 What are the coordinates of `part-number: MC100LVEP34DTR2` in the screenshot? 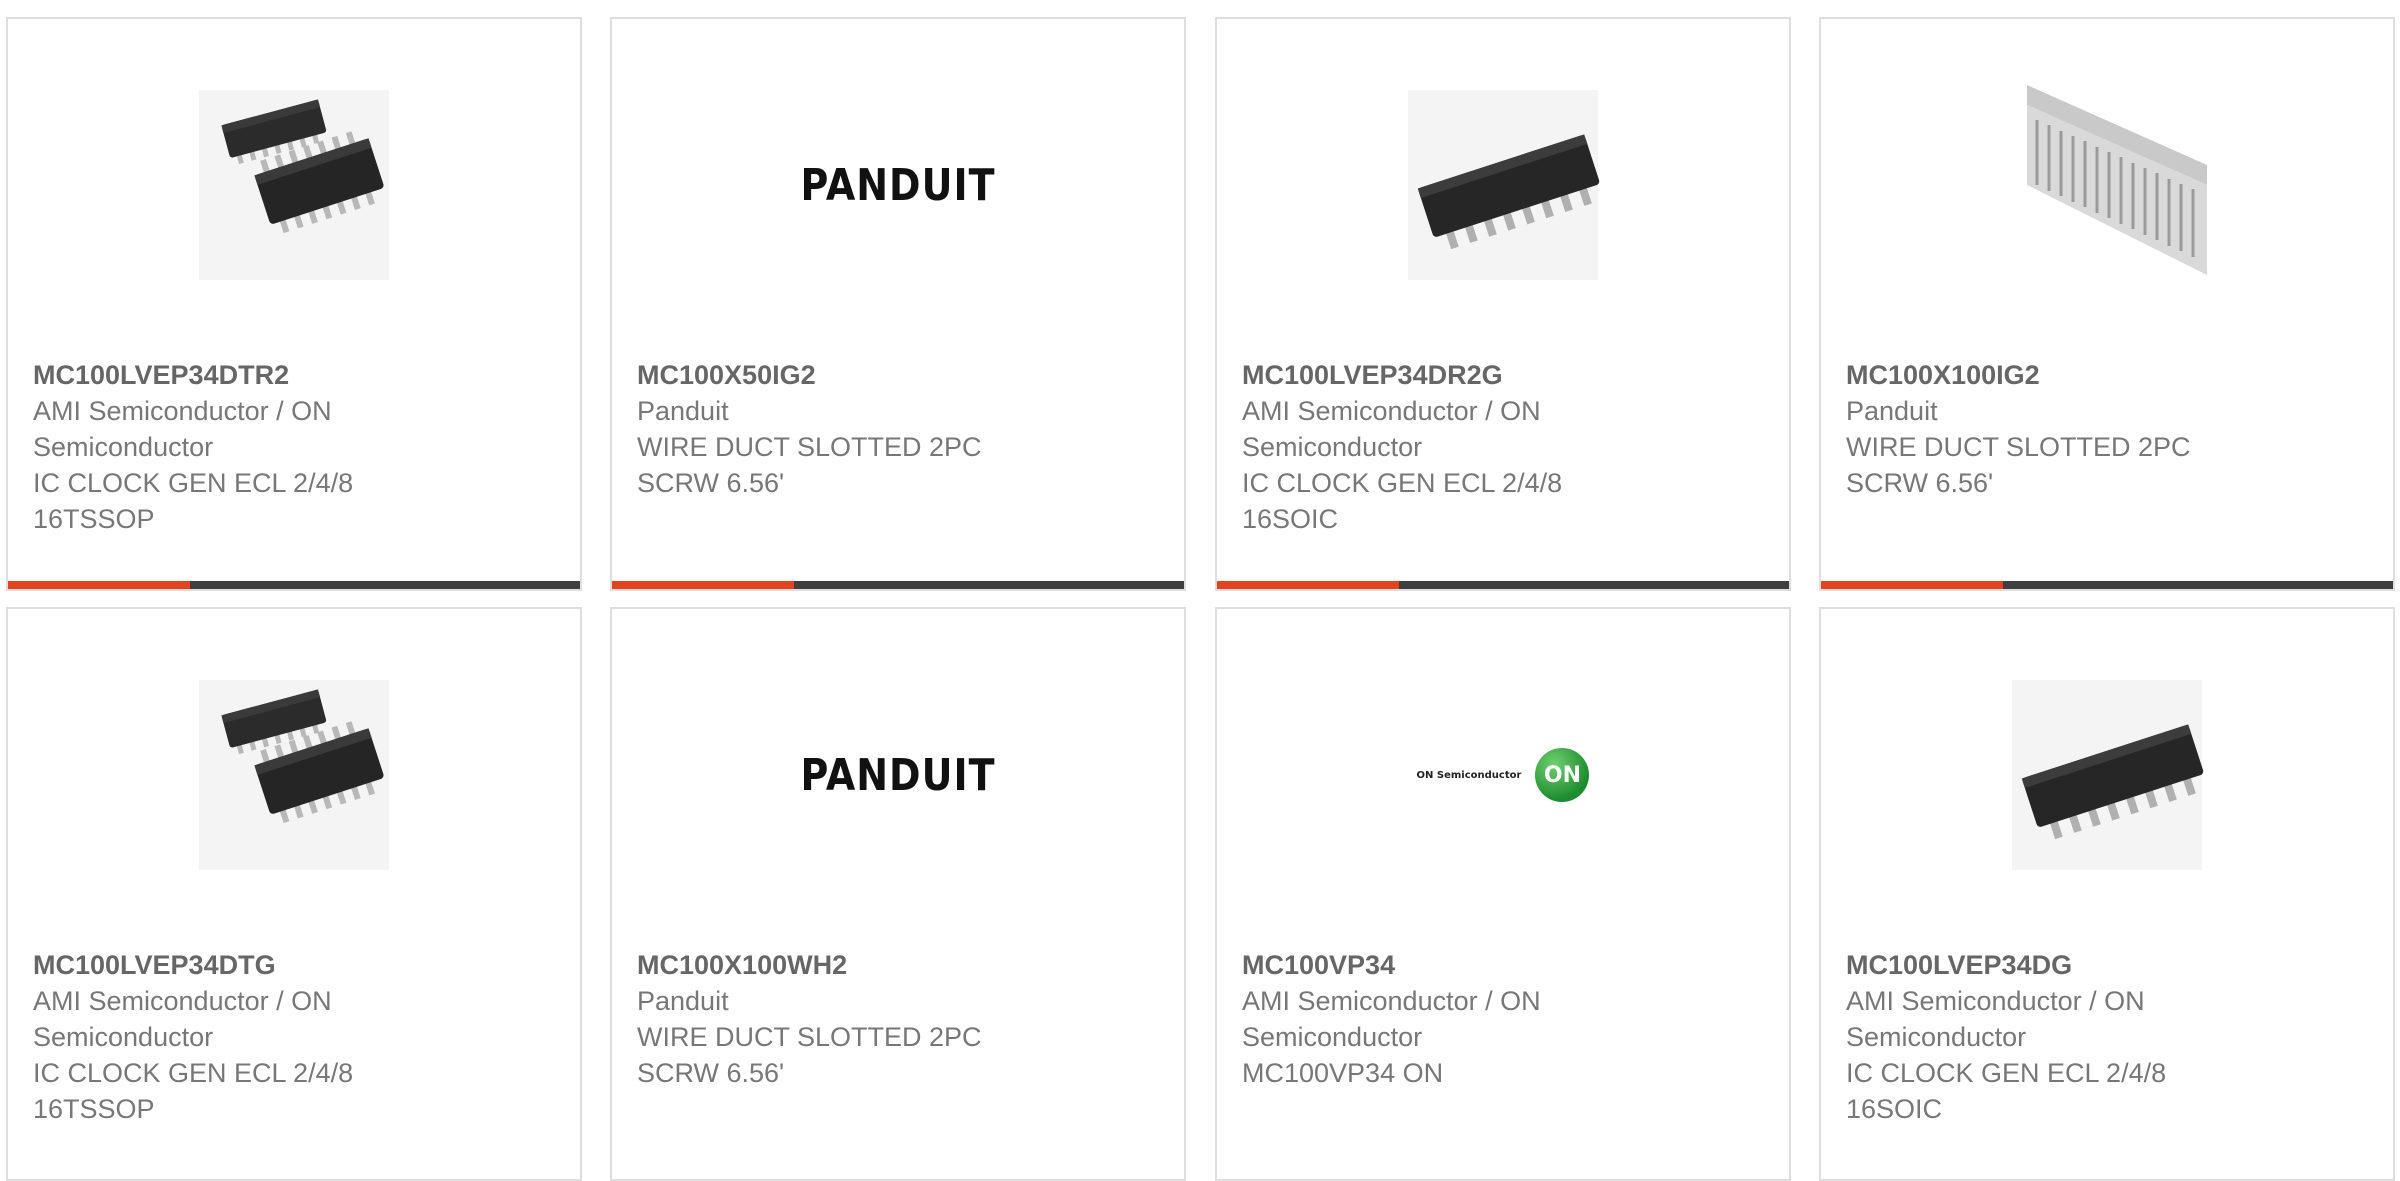 It's located at (233, 375).